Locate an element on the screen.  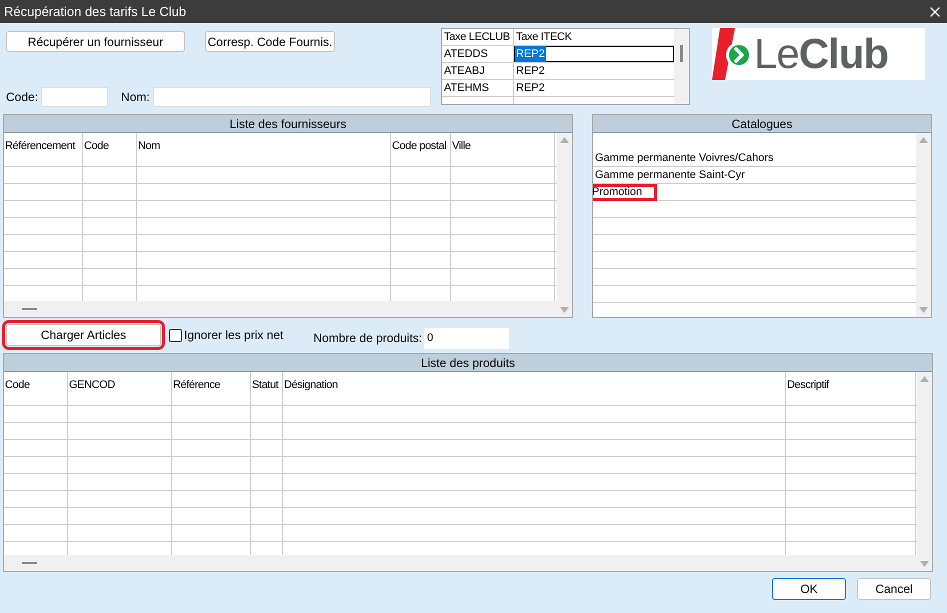
column-header: Désignation is located at coordinates (310, 385).